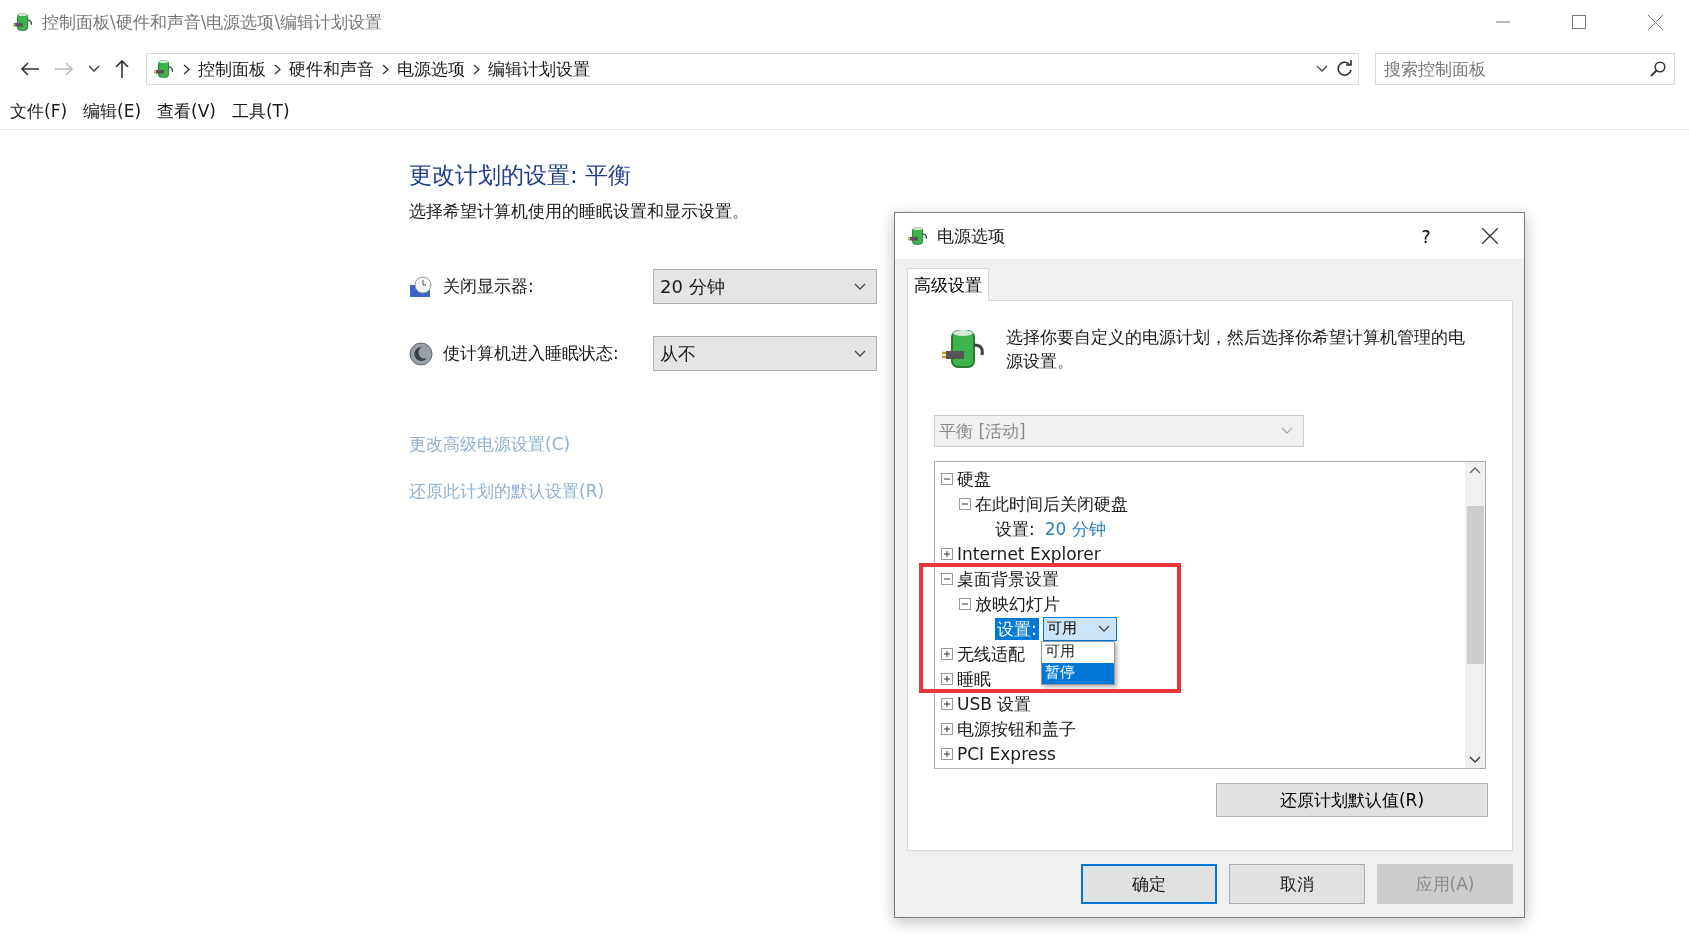  I want to click on back-arrow-icon, so click(30, 69).